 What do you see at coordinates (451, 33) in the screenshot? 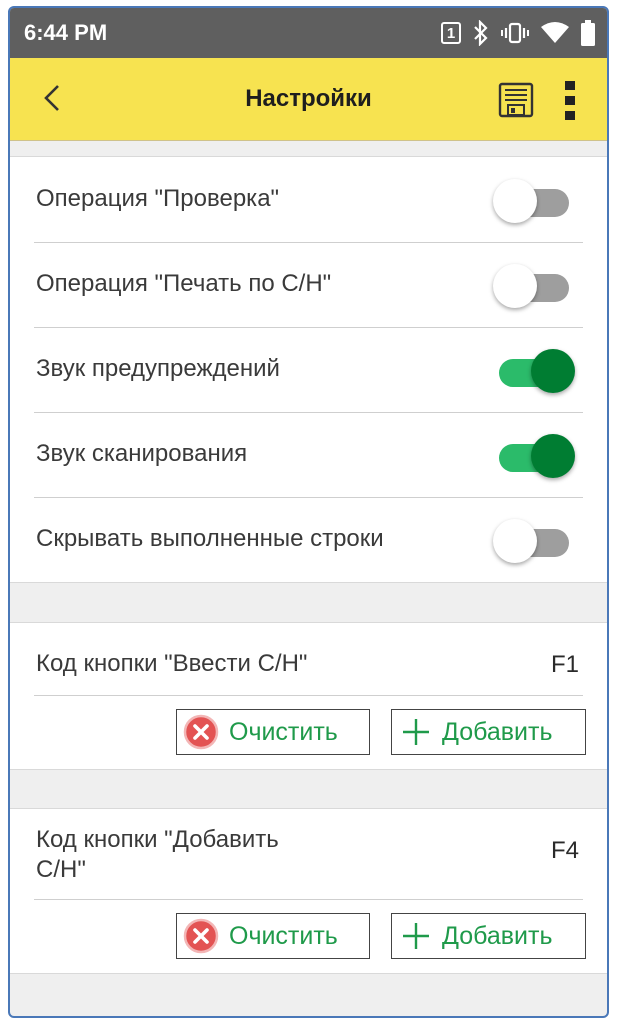
I see `sim-slot-icon: 1` at bounding box center [451, 33].